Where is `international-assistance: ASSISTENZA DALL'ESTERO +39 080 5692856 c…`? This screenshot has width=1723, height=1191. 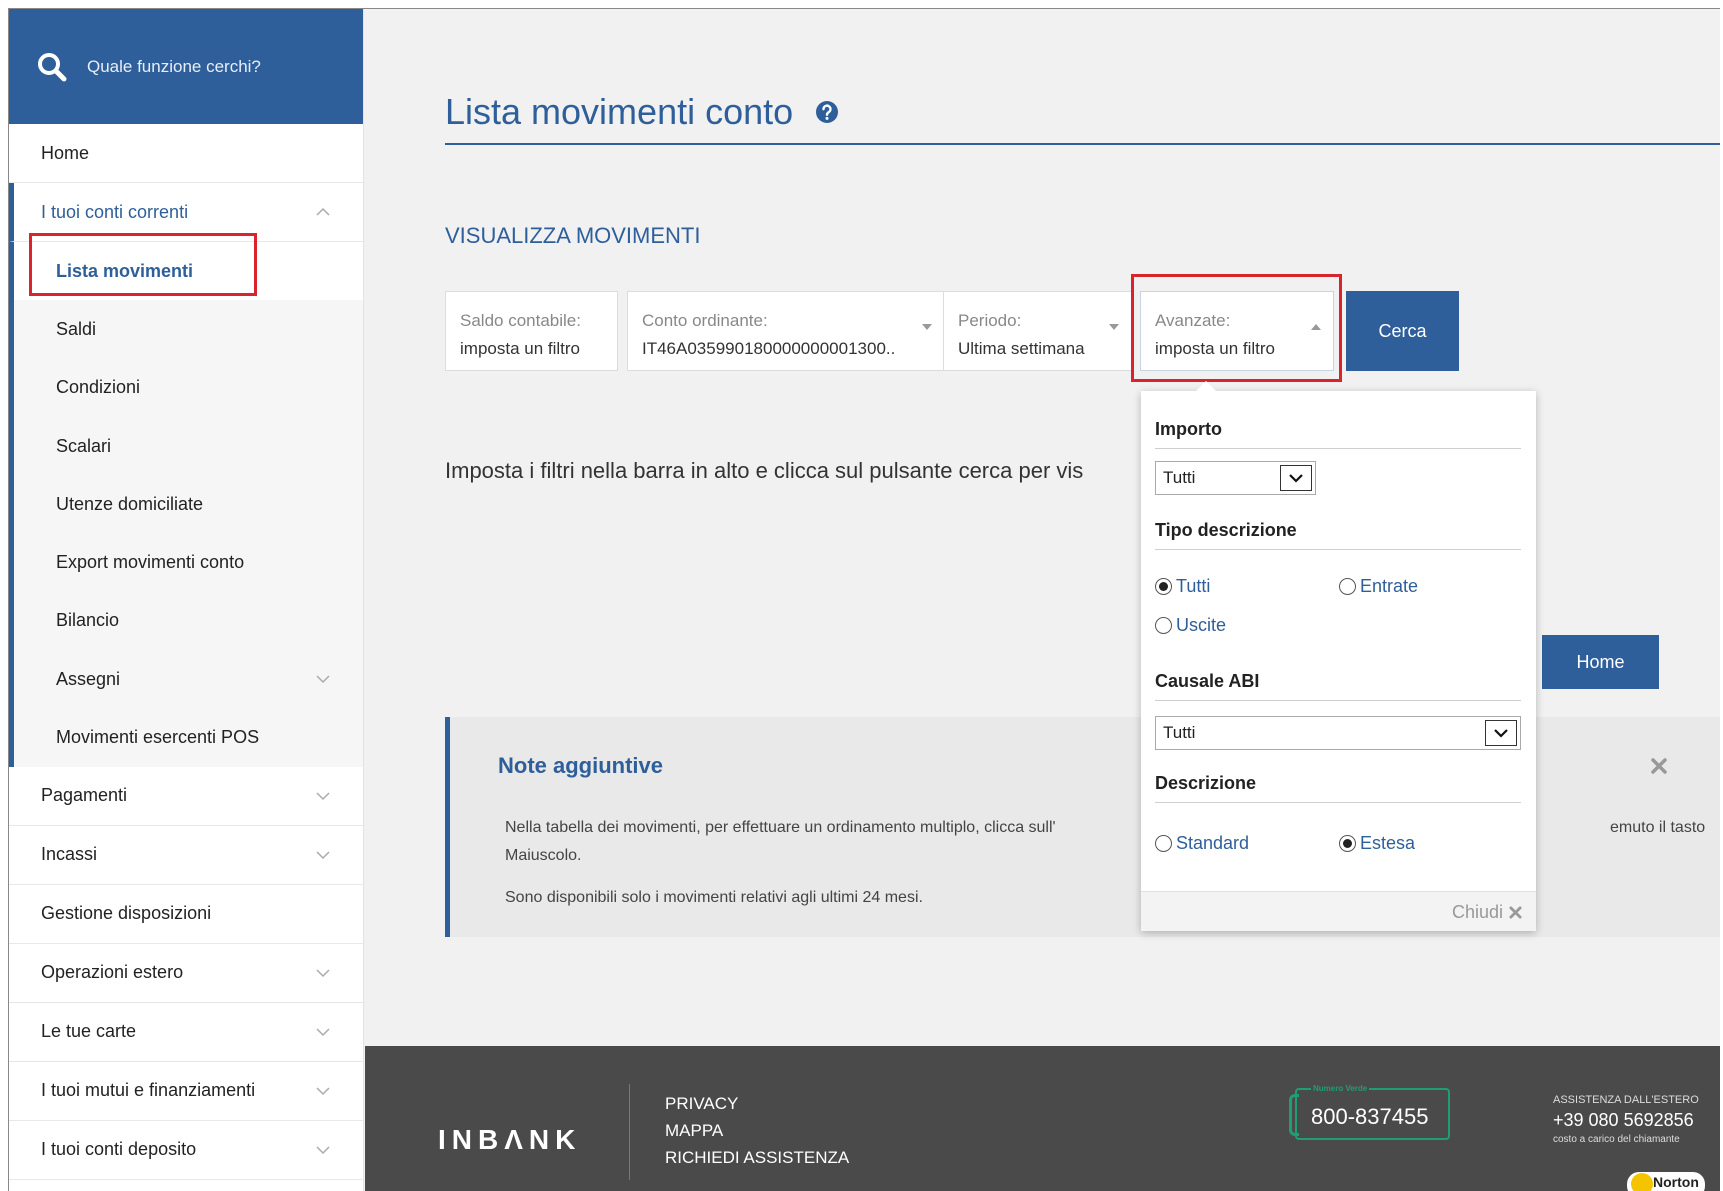
international-assistance: ASSISTENZA DALL'ESTERO +39 080 5692856 c… is located at coordinates (1626, 1119).